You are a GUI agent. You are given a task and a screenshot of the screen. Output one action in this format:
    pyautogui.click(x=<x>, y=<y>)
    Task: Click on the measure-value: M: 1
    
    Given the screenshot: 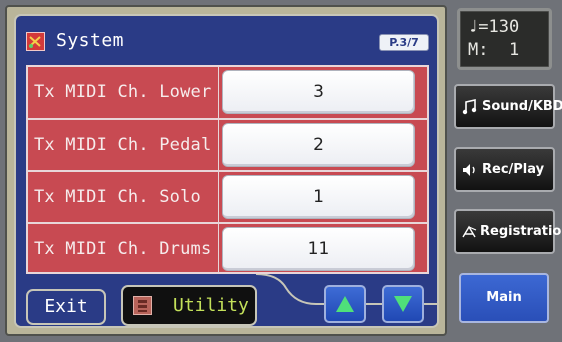 What is the action you would take?
    pyautogui.click(x=494, y=50)
    